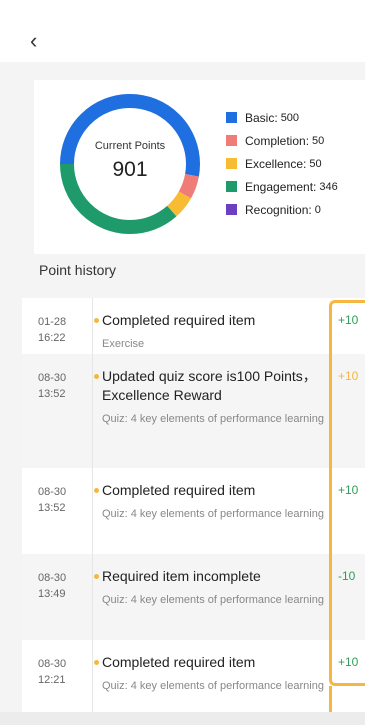 The image size is (365, 725). I want to click on legend-item-3: Engagement: 346, so click(282, 186).